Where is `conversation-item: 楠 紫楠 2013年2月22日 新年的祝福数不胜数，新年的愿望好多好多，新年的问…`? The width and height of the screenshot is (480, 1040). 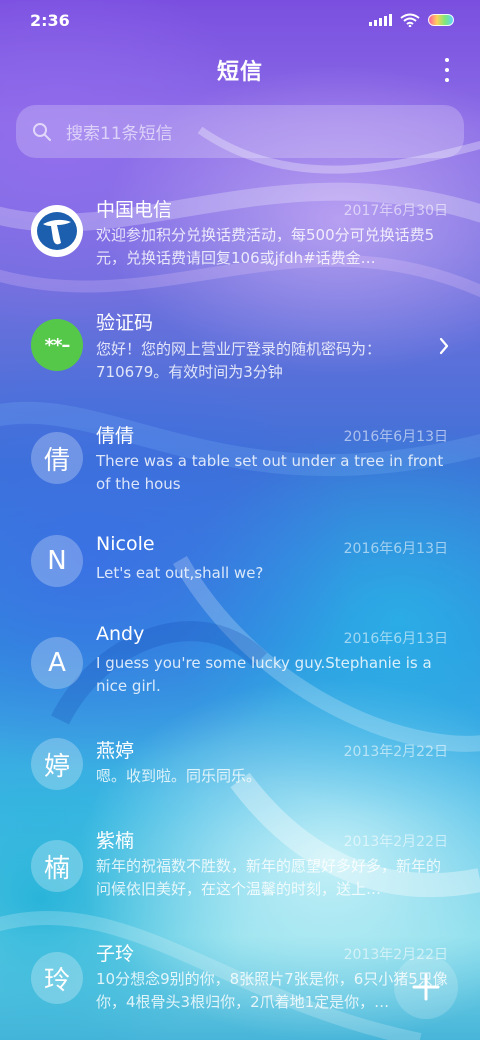
conversation-item: 楠 紫楠 2013年2月22日 新年的祝福数不胜数，新年的愿望好多好多，新年的问… is located at coordinates (240, 867).